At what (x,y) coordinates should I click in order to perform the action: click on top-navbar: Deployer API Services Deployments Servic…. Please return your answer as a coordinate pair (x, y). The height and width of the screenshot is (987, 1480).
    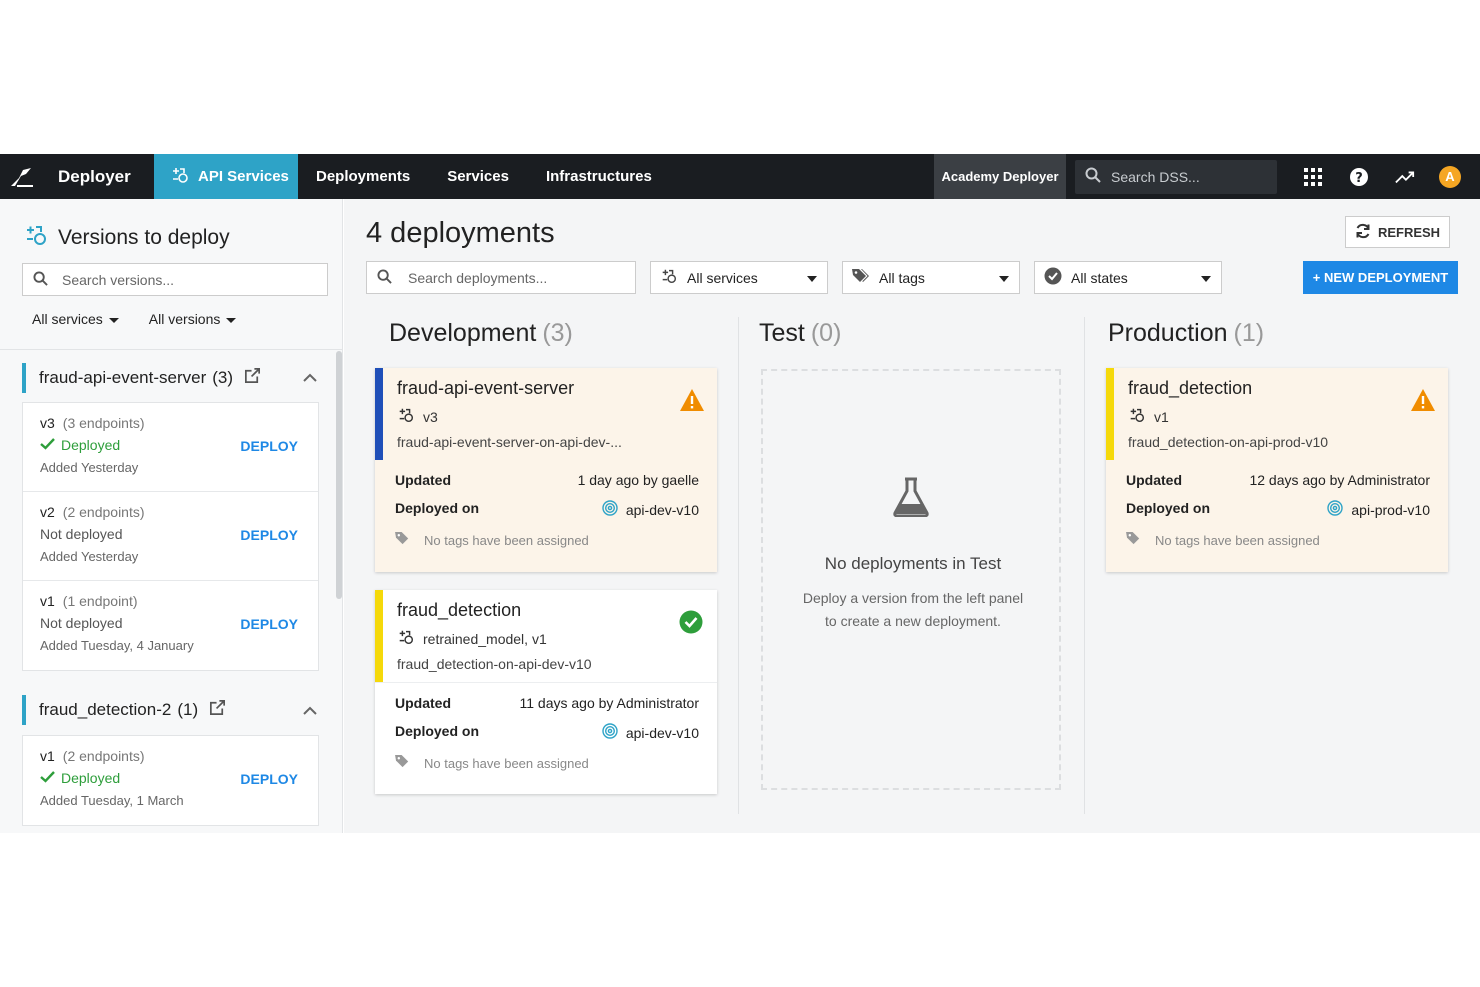
    Looking at the image, I should click on (740, 176).